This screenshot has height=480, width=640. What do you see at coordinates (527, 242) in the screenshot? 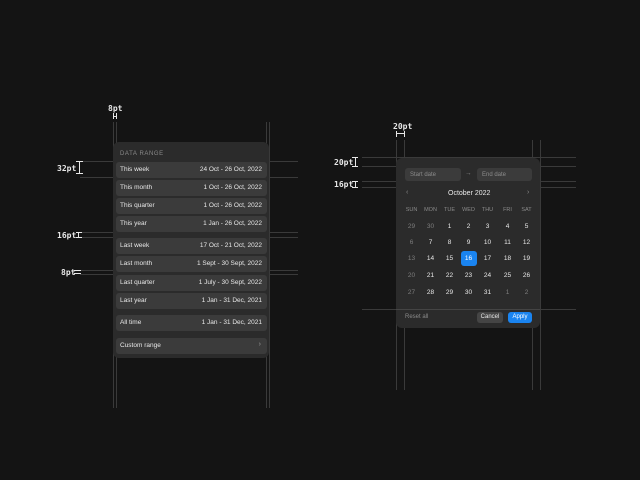
I see `calendar-day: 12` at bounding box center [527, 242].